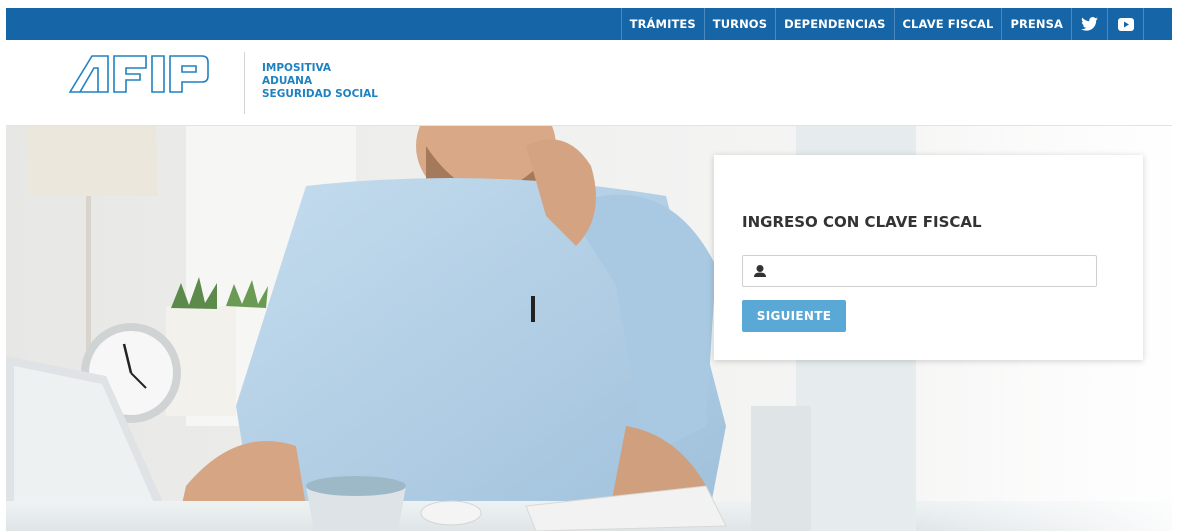  I want to click on nav-item-tramites: TRÁMITES, so click(662, 24).